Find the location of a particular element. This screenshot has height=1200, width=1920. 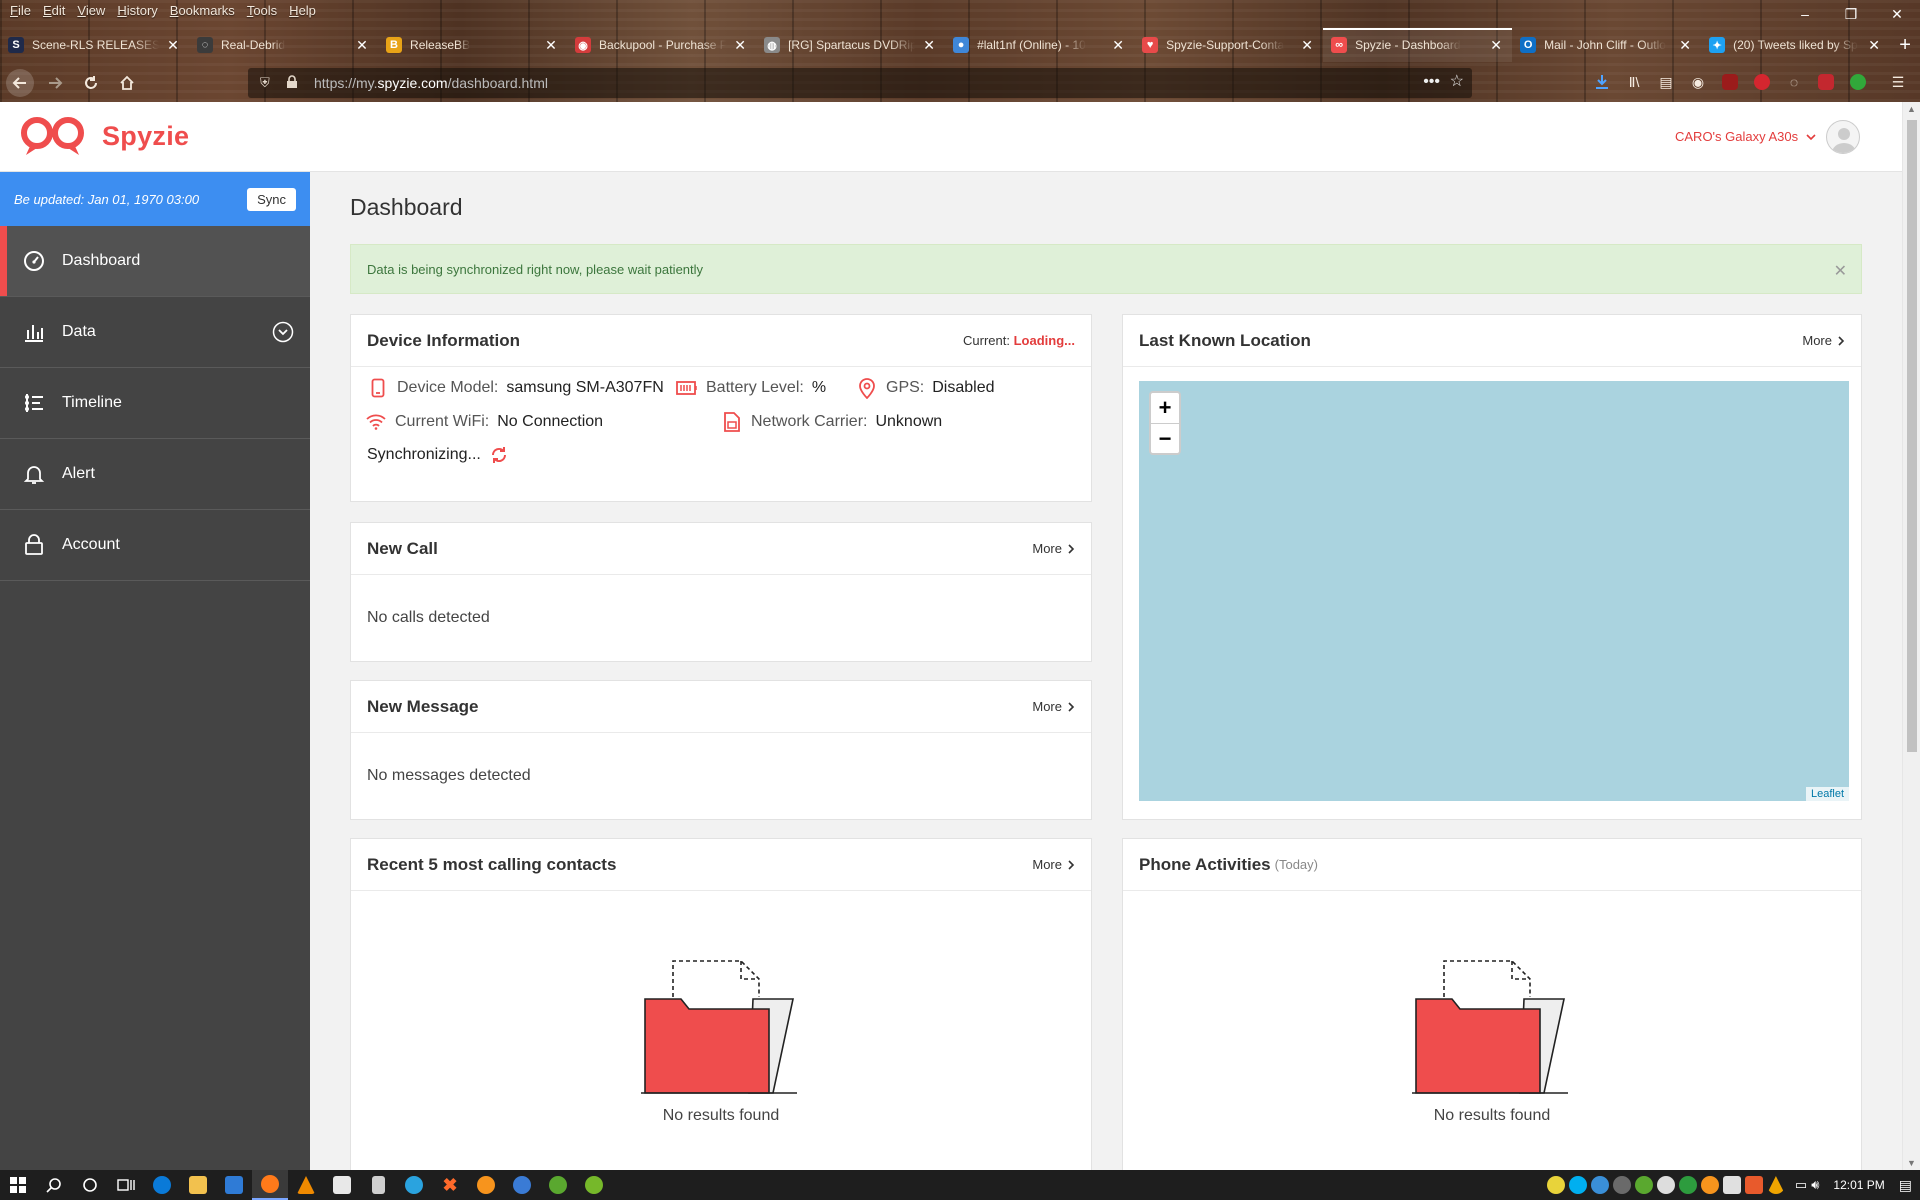

firefox-icon is located at coordinates (270, 1185).